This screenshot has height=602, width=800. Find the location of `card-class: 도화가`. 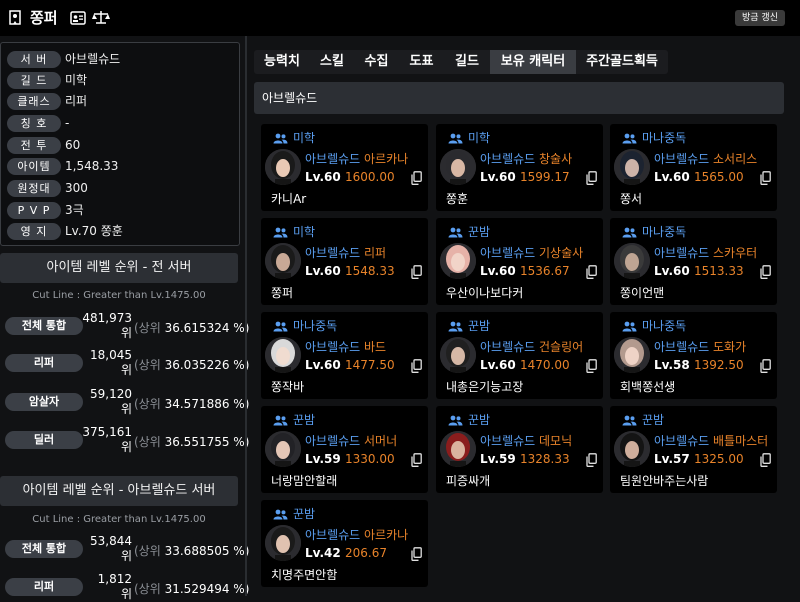

card-class: 도화가 is located at coordinates (730, 347).